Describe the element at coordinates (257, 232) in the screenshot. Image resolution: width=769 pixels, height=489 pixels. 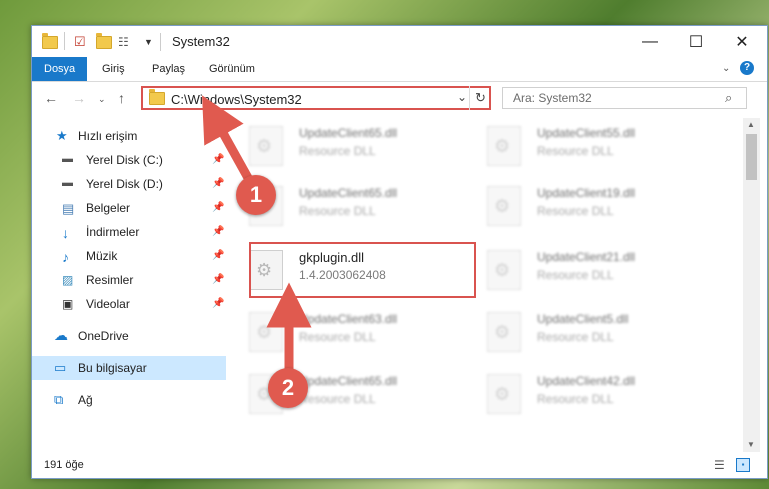
I see `annotation-arrows` at that location.